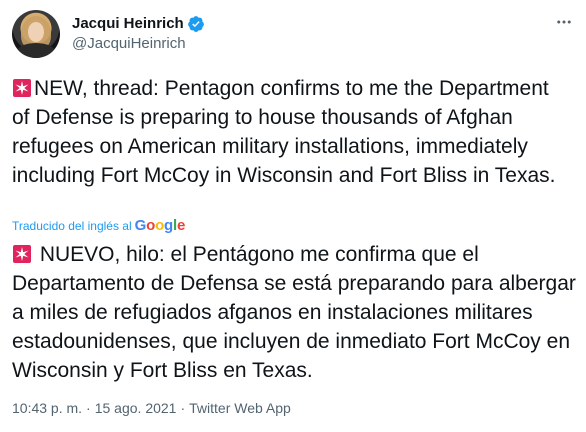  I want to click on translation-attribution: Traducido del inglés al Google, so click(98, 226).